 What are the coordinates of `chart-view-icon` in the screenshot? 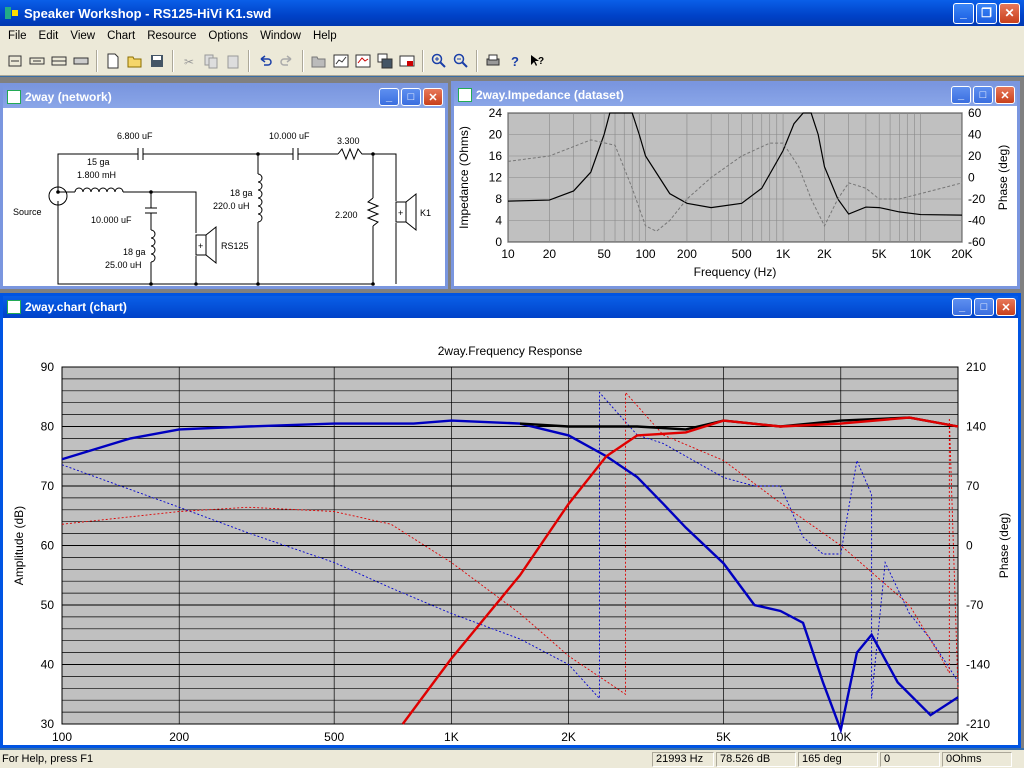 It's located at (341, 61).